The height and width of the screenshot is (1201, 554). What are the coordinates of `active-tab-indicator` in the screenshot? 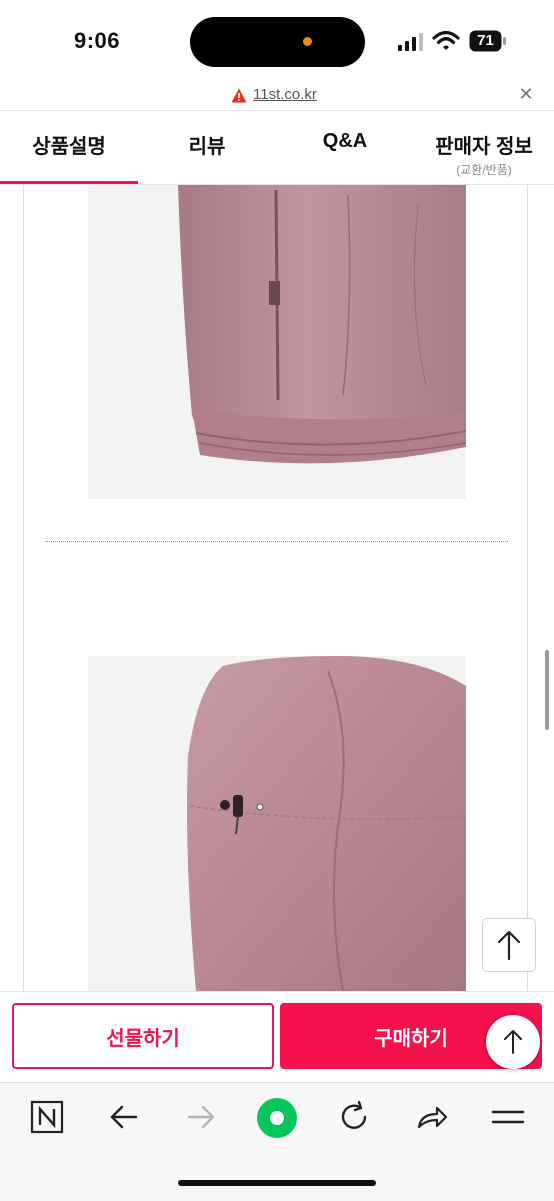 It's located at (69, 182).